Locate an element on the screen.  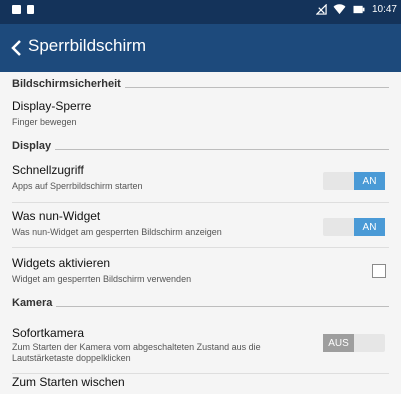
sofortkamera-toggle: AUS is located at coordinates (354, 343).